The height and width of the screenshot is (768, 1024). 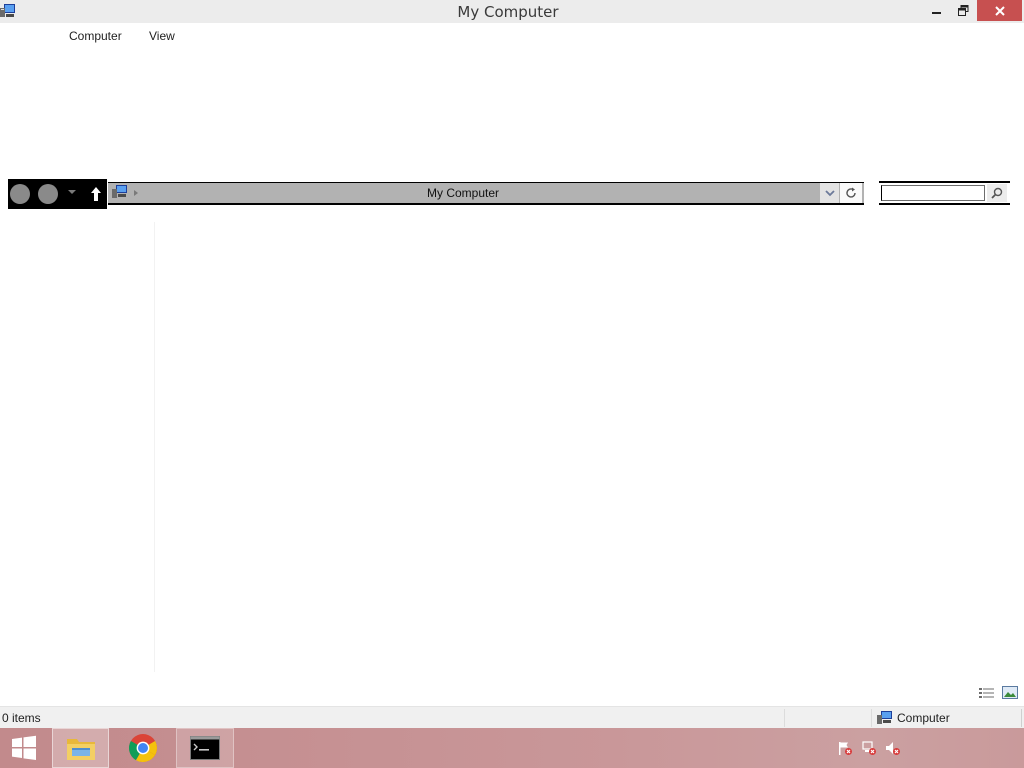 I want to click on large-icons-view-button, so click(x=1009, y=692).